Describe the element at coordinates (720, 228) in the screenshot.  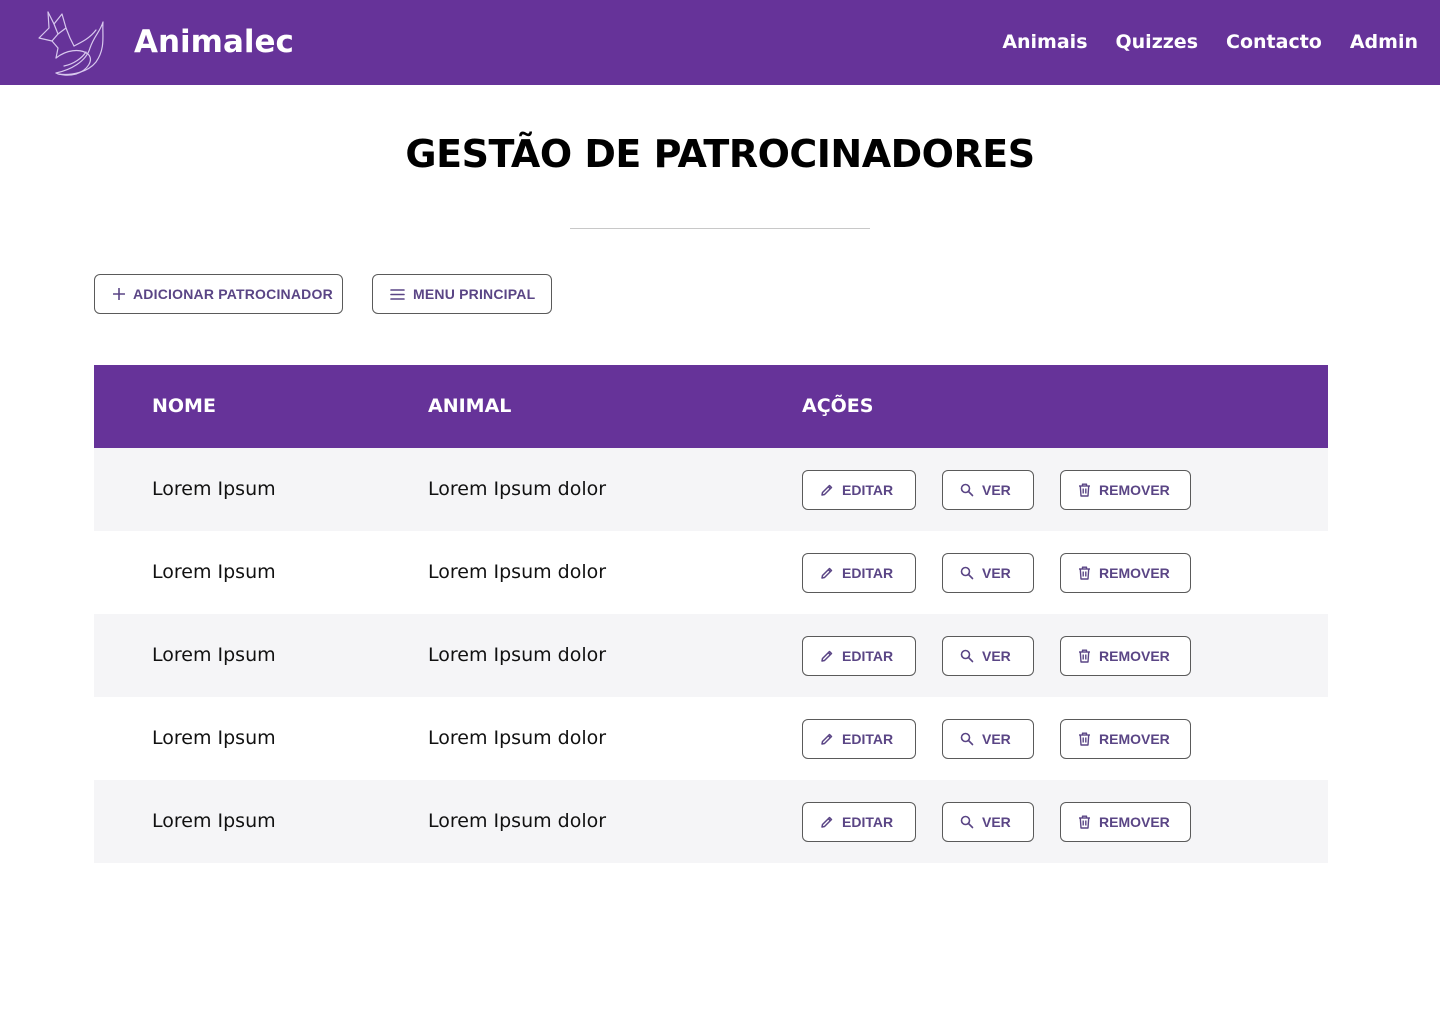
I see `title-divider` at that location.